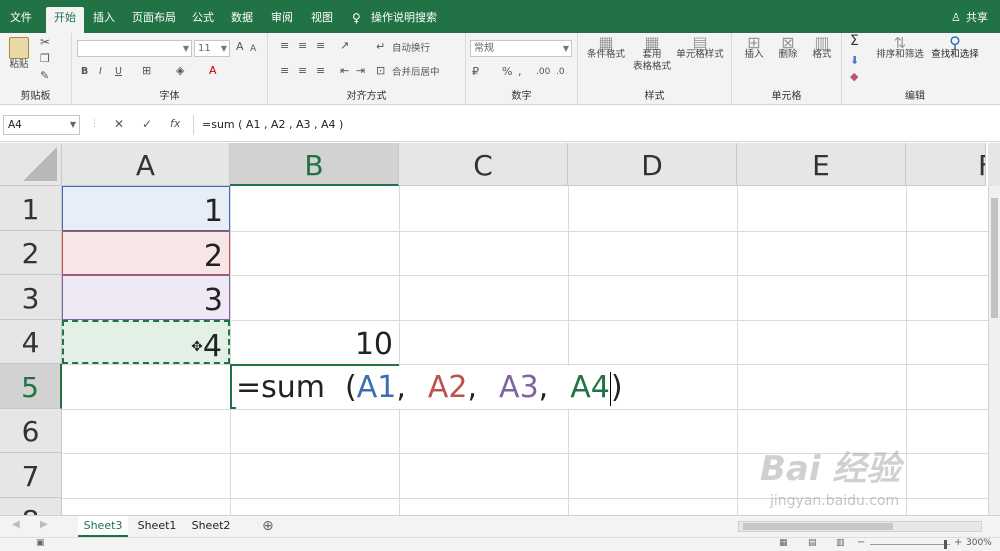 Image resolution: width=1000 pixels, height=551 pixels. What do you see at coordinates (253, 49) in the screenshot?
I see `font-shrink-icon: A` at bounding box center [253, 49].